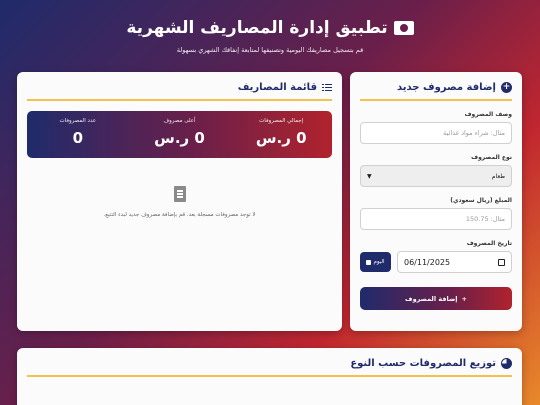 The width and height of the screenshot is (540, 405). Describe the element at coordinates (78, 138) in the screenshot. I see `stat-count-value: 0` at that location.